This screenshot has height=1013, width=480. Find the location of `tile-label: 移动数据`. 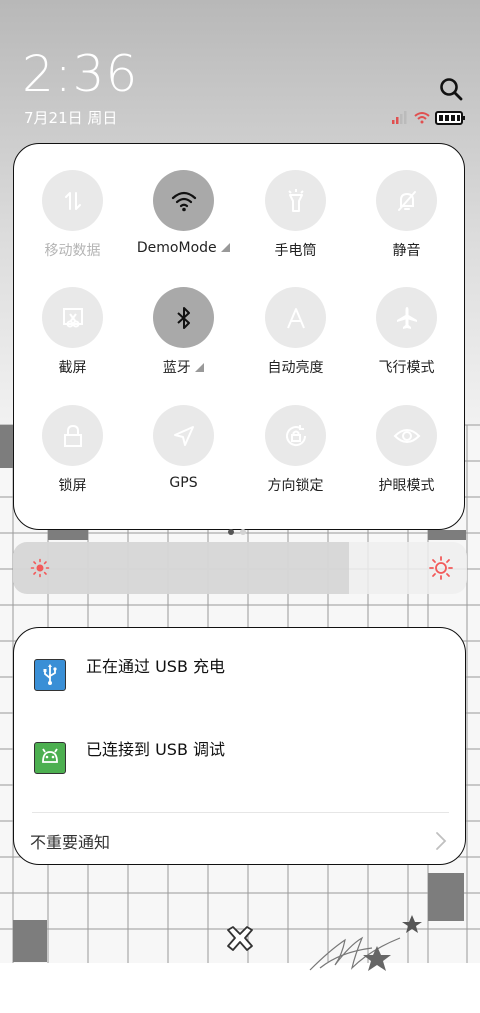

tile-label: 移动数据 is located at coordinates (72, 251).